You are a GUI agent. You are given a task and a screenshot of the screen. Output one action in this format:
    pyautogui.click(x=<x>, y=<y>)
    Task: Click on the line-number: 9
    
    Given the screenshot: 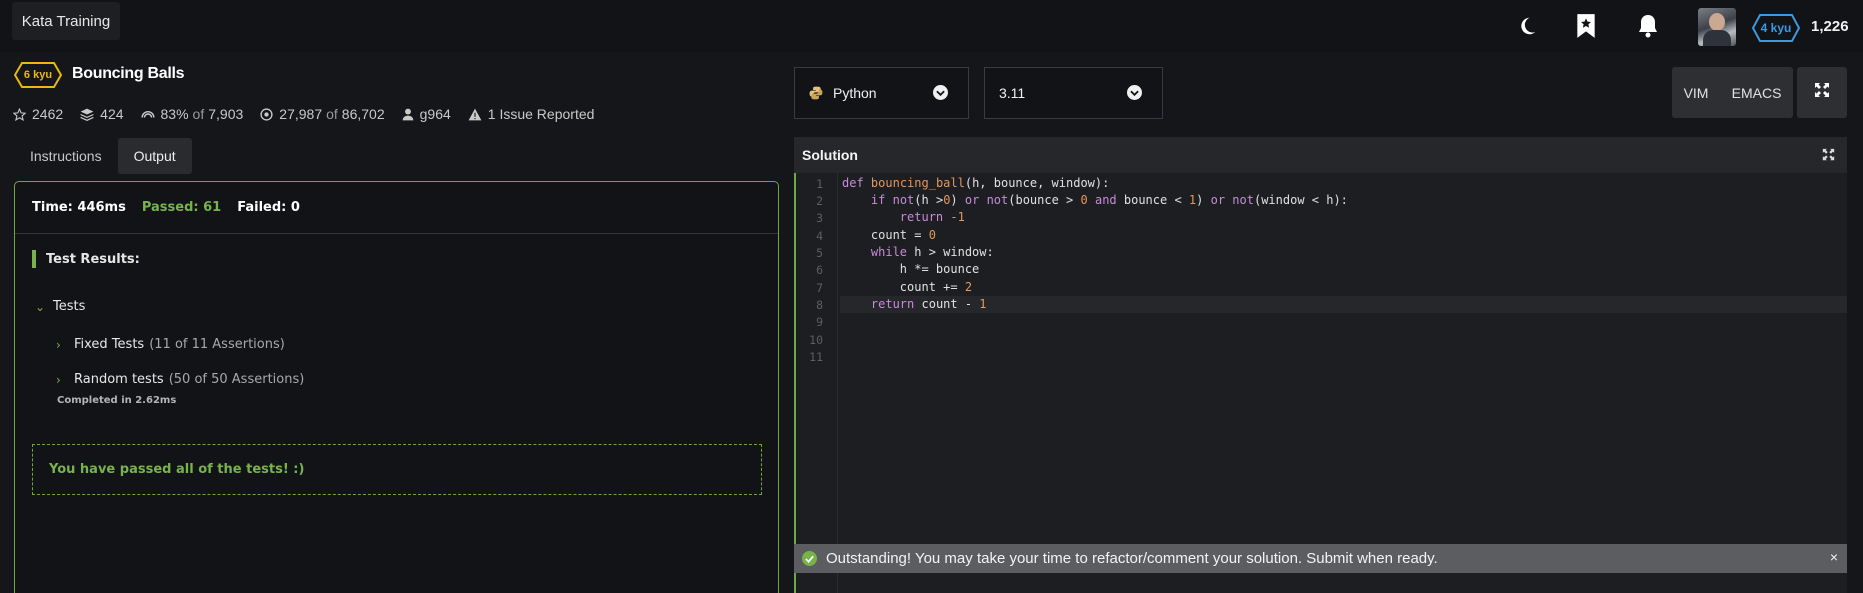 What is the action you would take?
    pyautogui.click(x=819, y=322)
    